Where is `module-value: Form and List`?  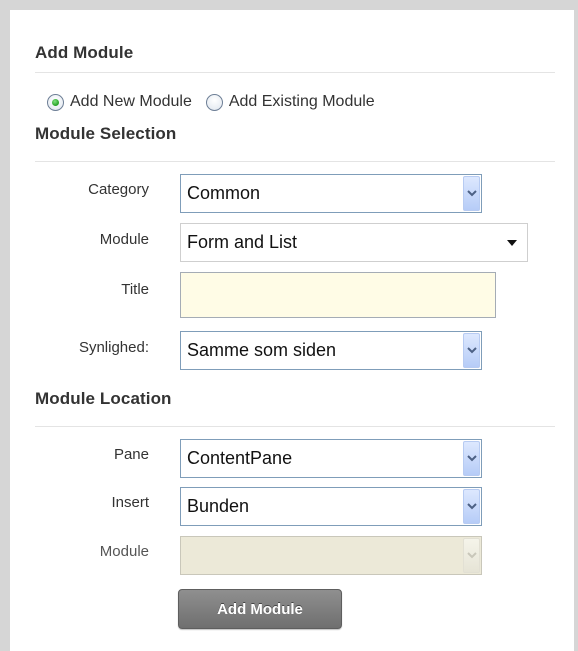
module-value: Form and List is located at coordinates (242, 242).